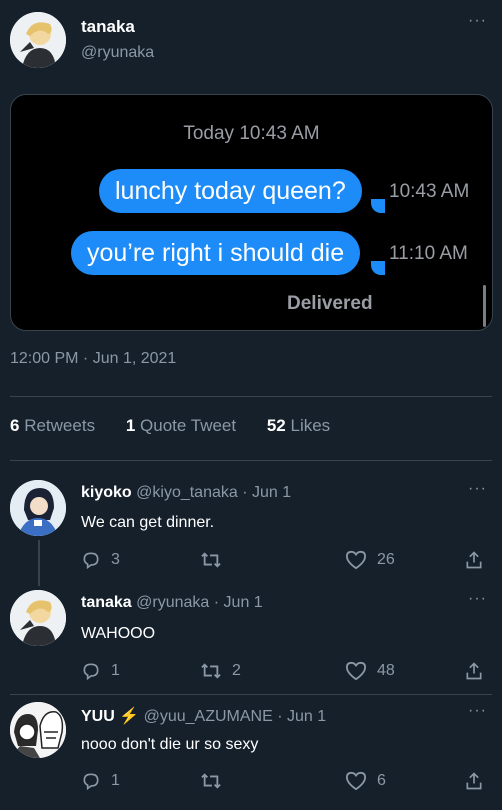  What do you see at coordinates (235, 716) in the screenshot?
I see `reply-handle-date: @yuu_AZUMANE · Jun 1` at bounding box center [235, 716].